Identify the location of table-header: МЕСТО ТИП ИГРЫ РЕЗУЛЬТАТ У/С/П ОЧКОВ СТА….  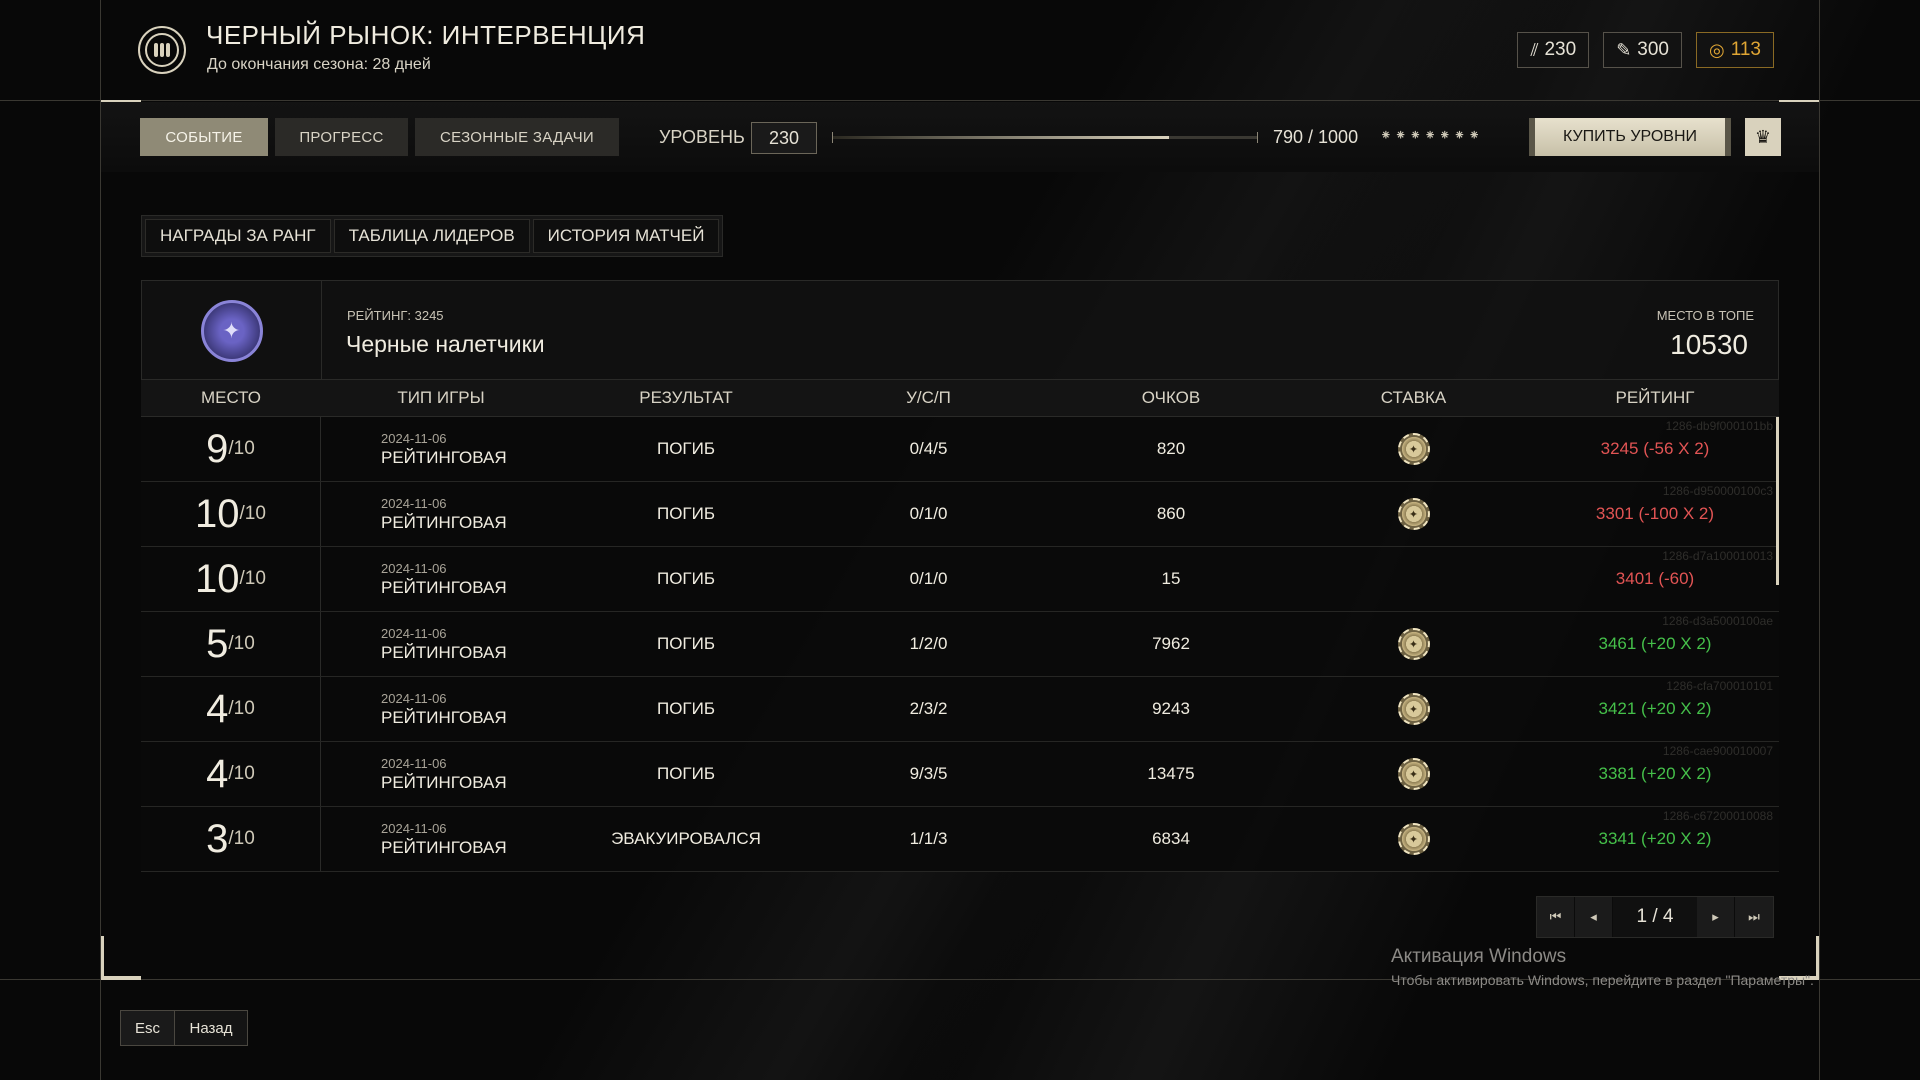
(960, 398).